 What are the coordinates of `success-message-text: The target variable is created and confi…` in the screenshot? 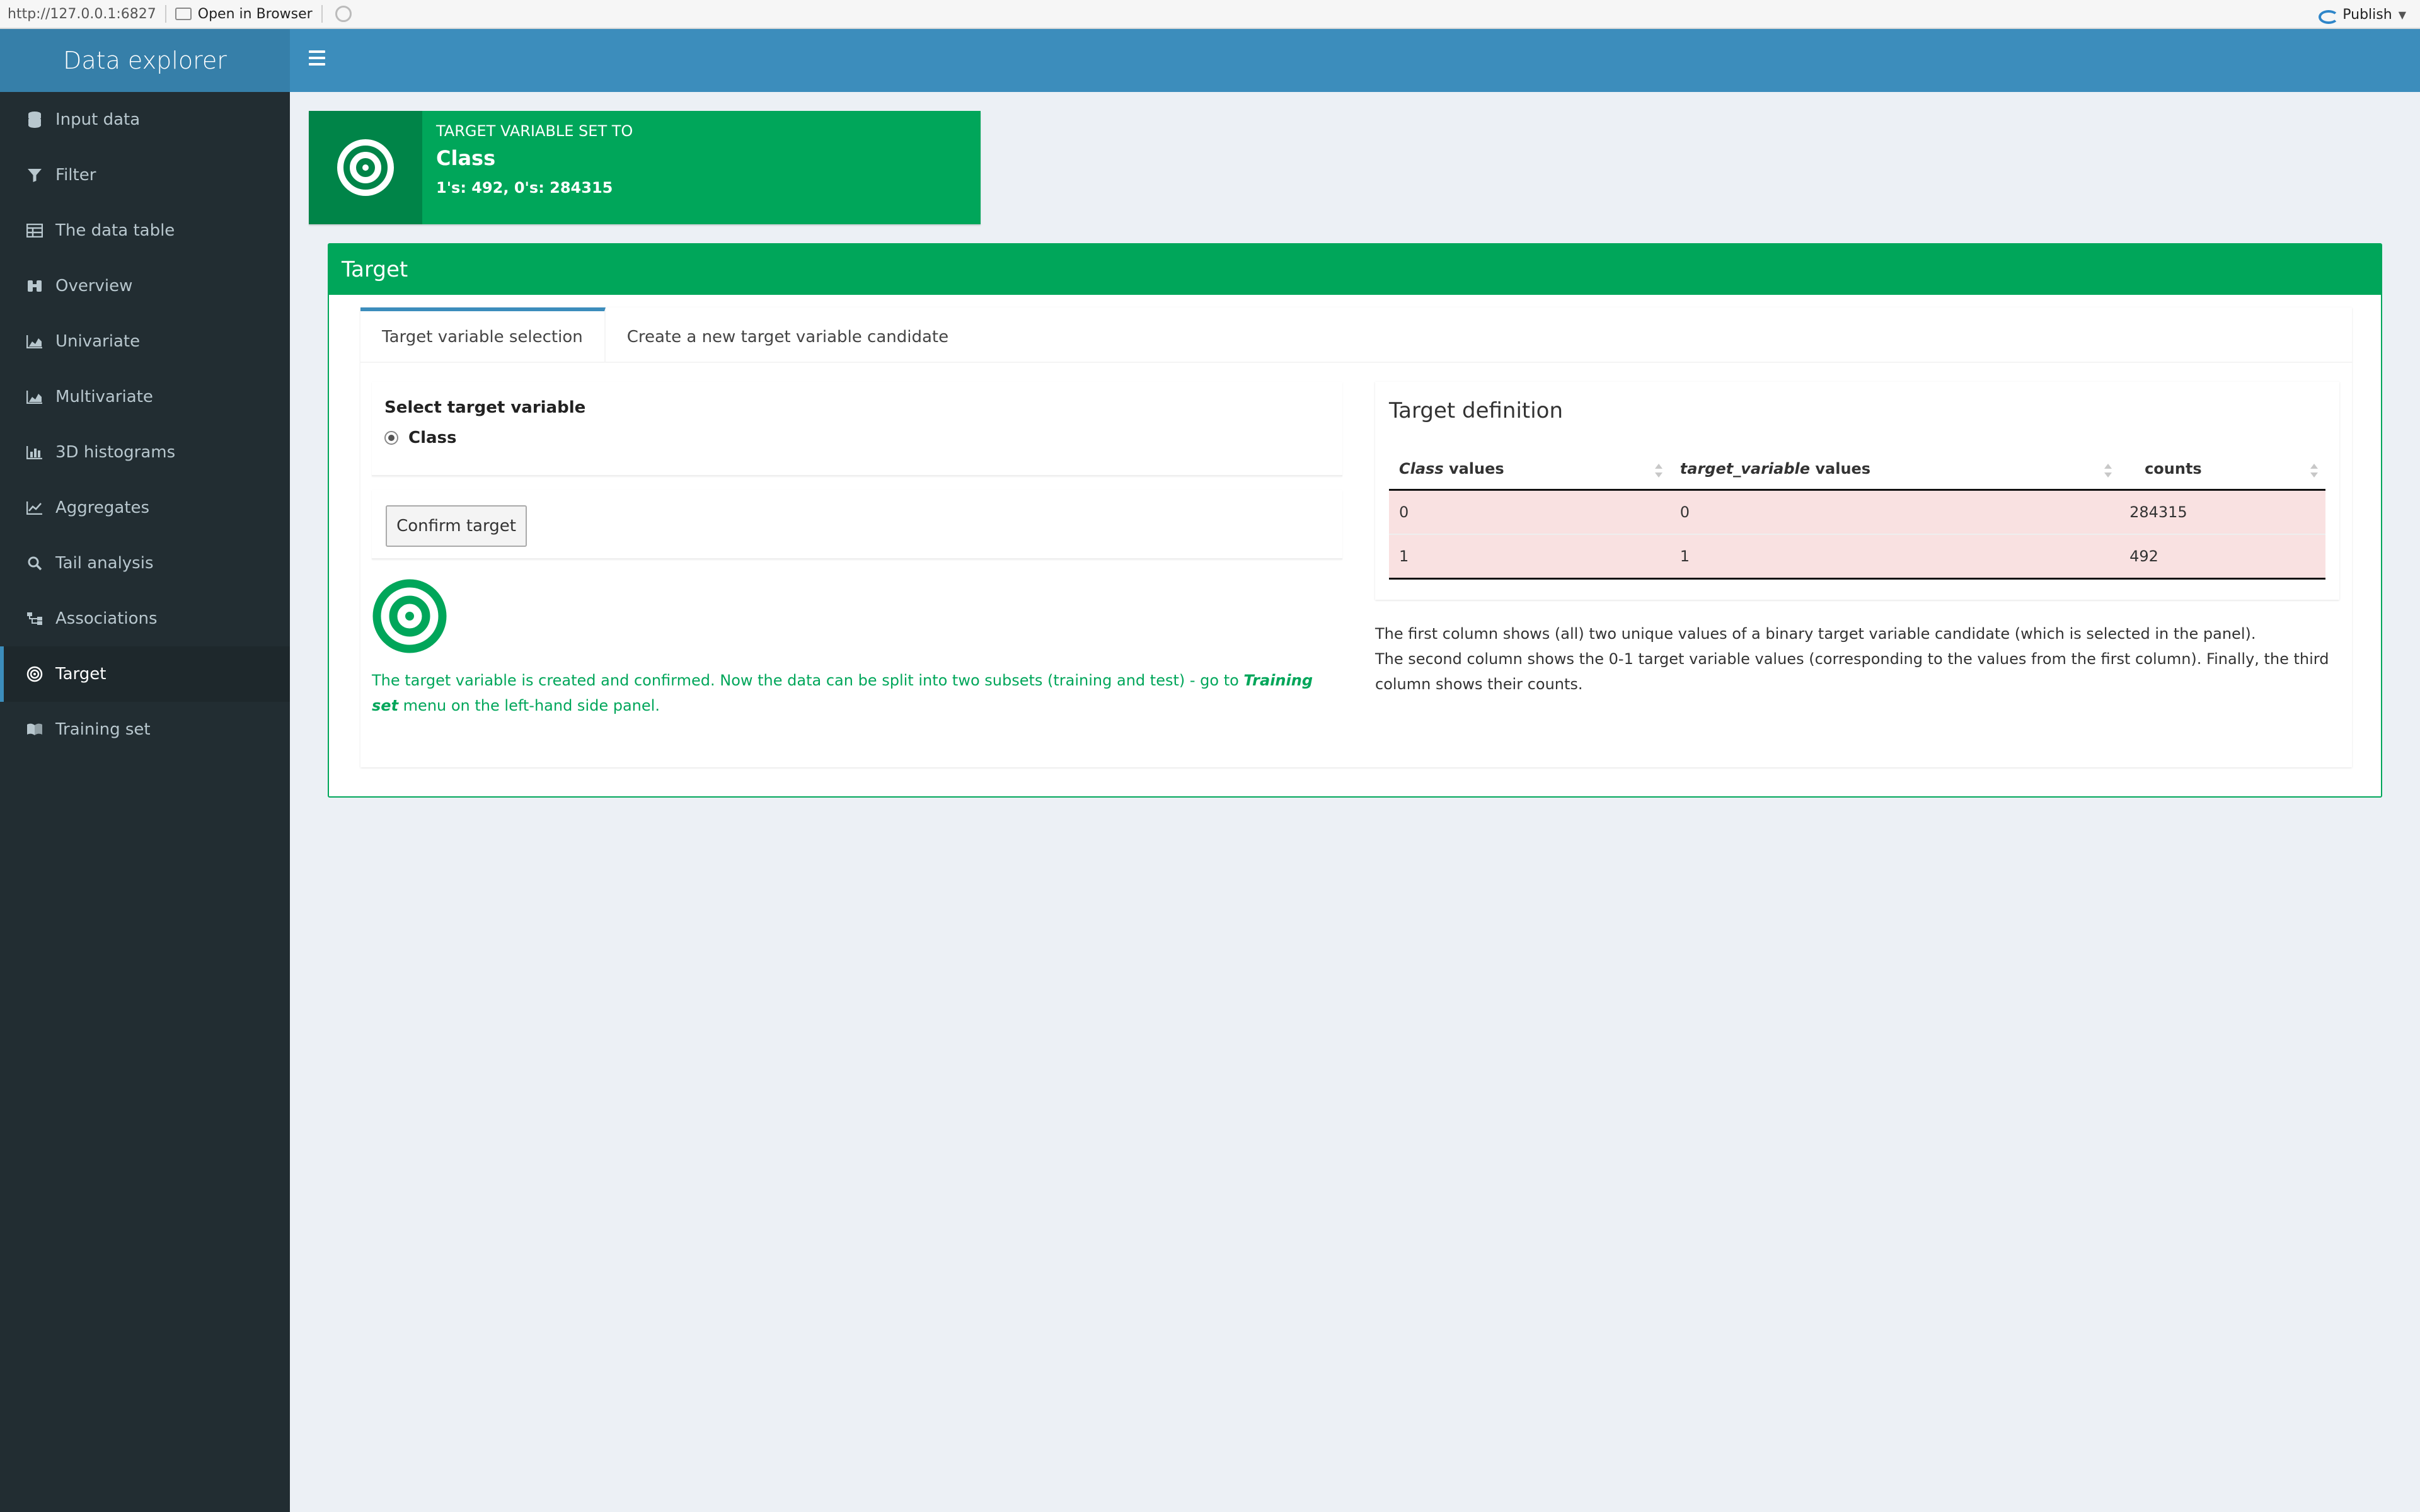 It's located at (808, 680).